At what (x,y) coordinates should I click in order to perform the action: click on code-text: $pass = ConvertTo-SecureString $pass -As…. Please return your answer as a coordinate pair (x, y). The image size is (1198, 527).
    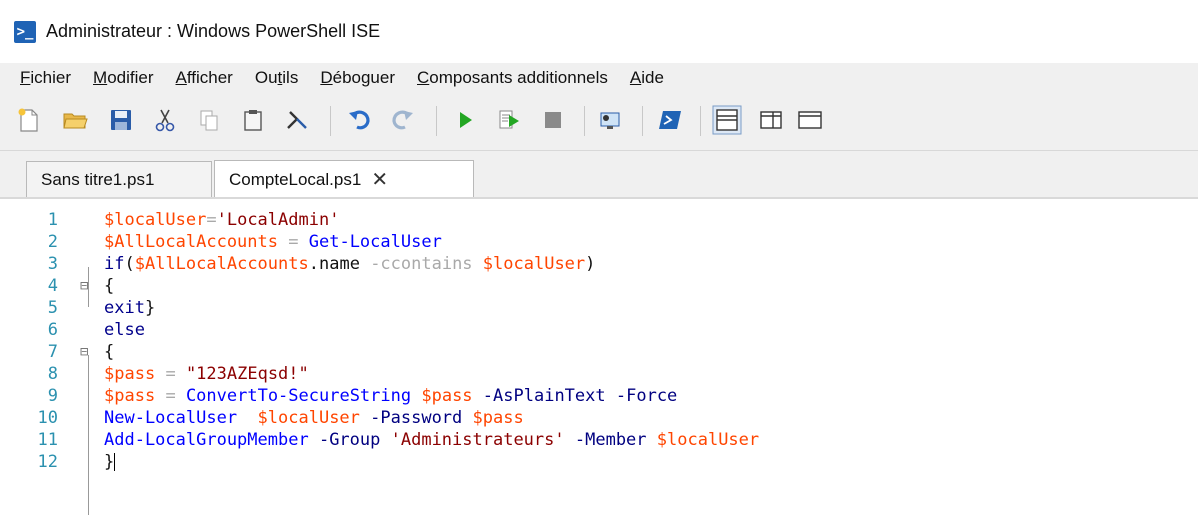
    Looking at the image, I should click on (391, 396).